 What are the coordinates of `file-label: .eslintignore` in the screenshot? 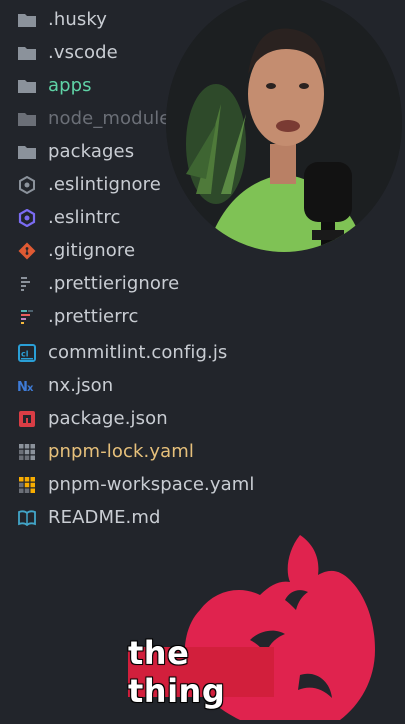 It's located at (104, 184).